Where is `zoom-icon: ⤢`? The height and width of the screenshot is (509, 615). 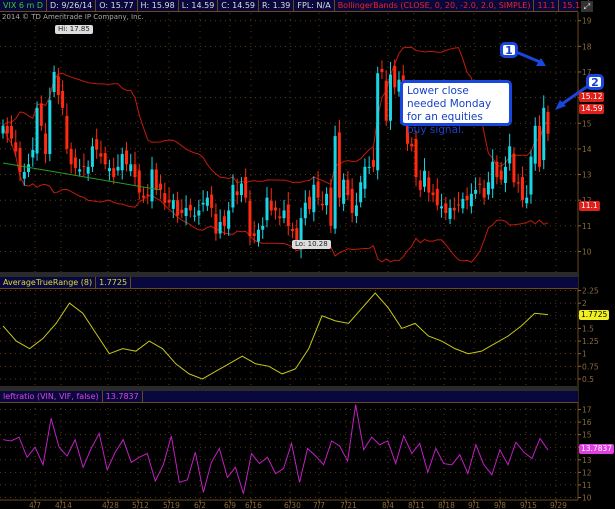
zoom-icon: ⤢ is located at coordinates (587, 6).